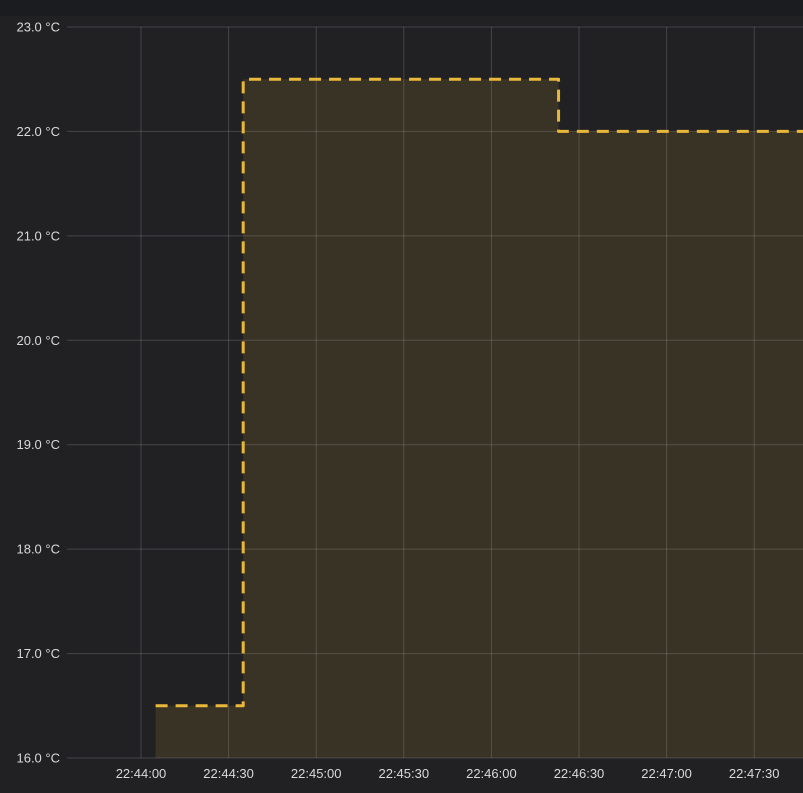 This screenshot has width=803, height=793. What do you see at coordinates (38, 340) in the screenshot?
I see `y-tick-label: 20.0 °C` at bounding box center [38, 340].